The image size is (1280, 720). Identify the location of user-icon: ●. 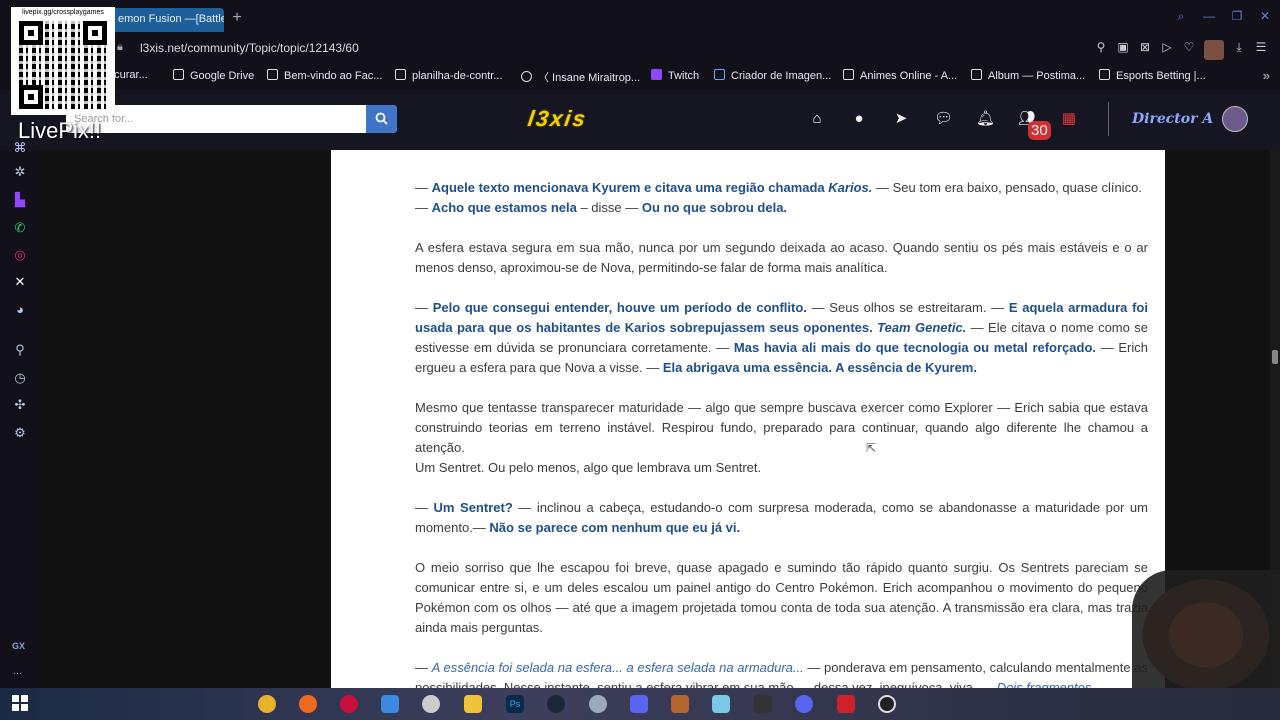
(859, 119).